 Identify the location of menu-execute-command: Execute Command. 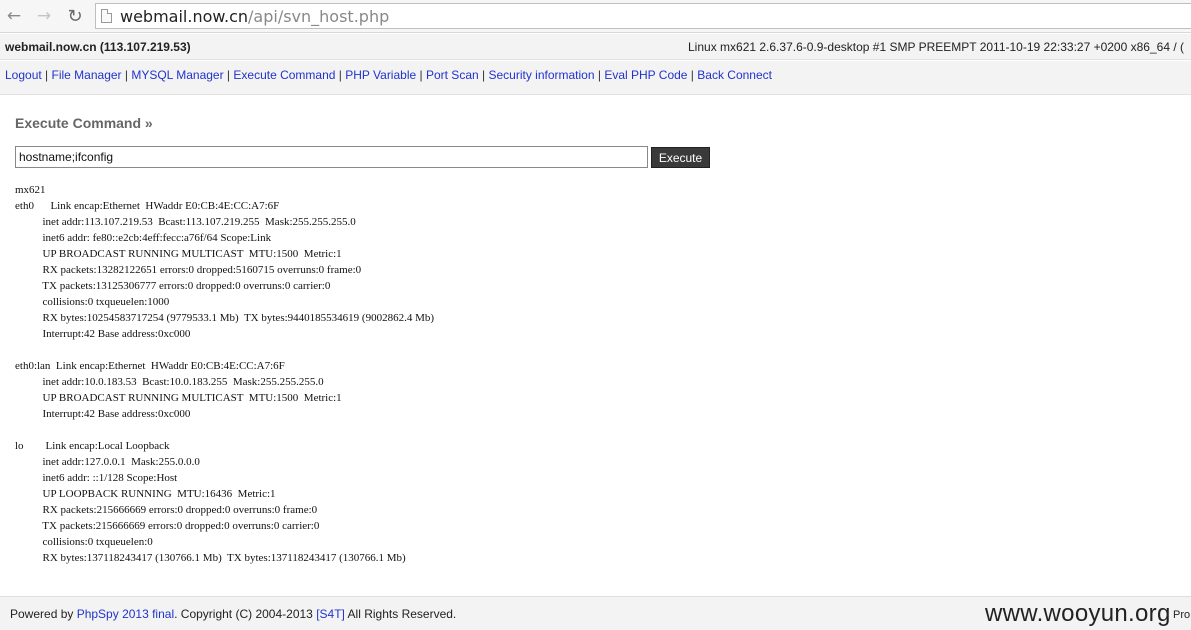
(284, 75).